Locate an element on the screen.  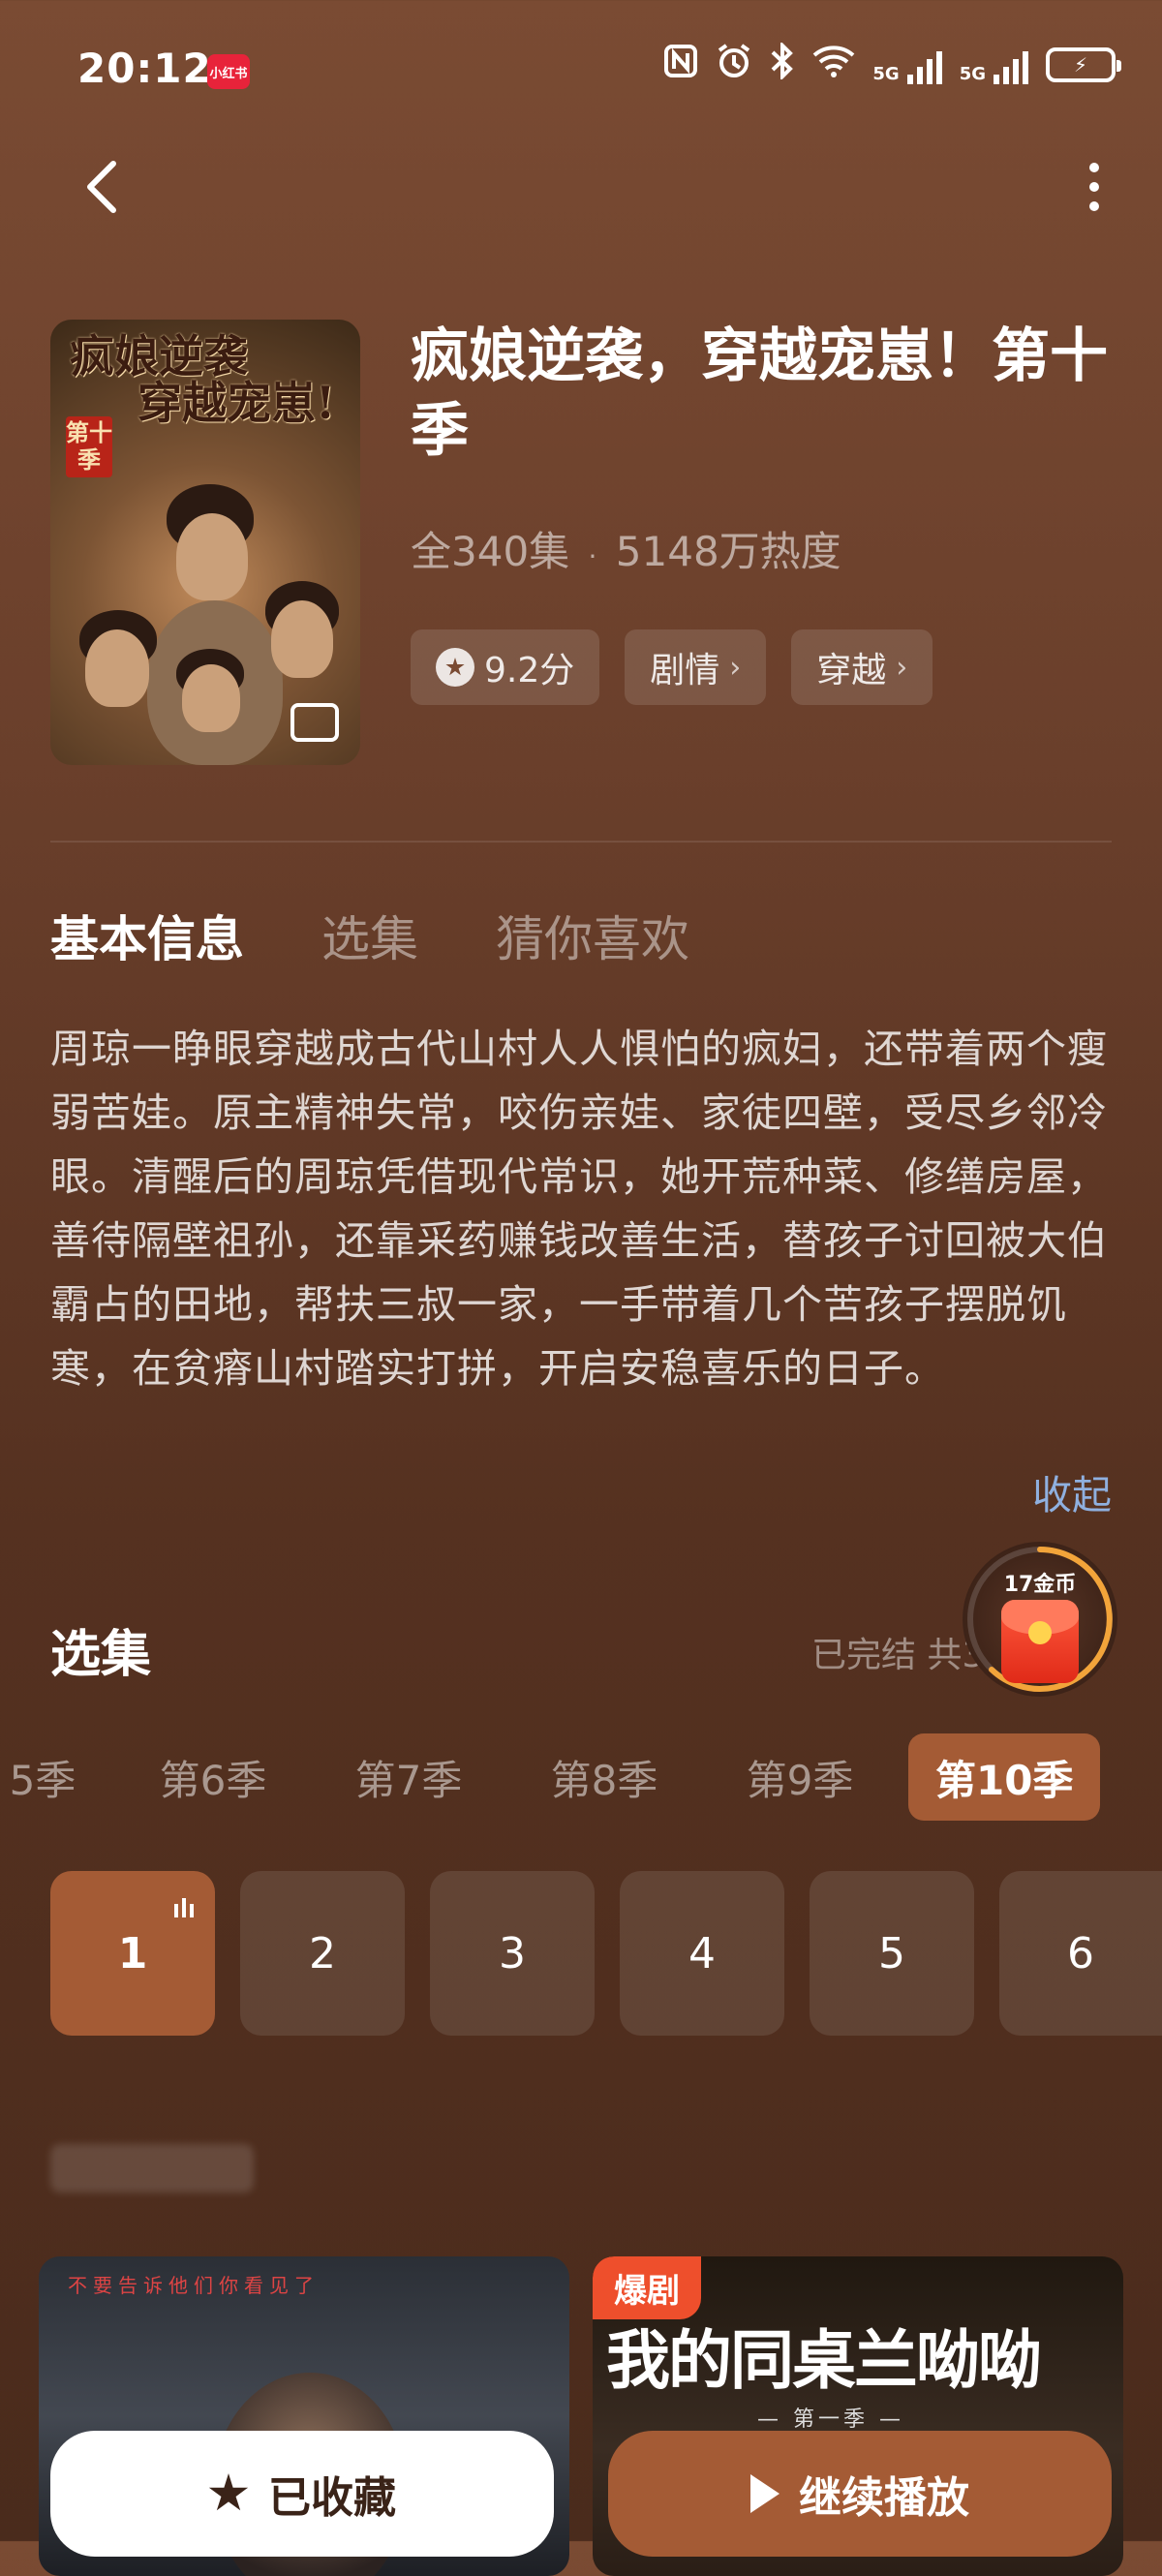
recommend-card-title: 我的同桌兰呦呦 is located at coordinates (824, 2360).